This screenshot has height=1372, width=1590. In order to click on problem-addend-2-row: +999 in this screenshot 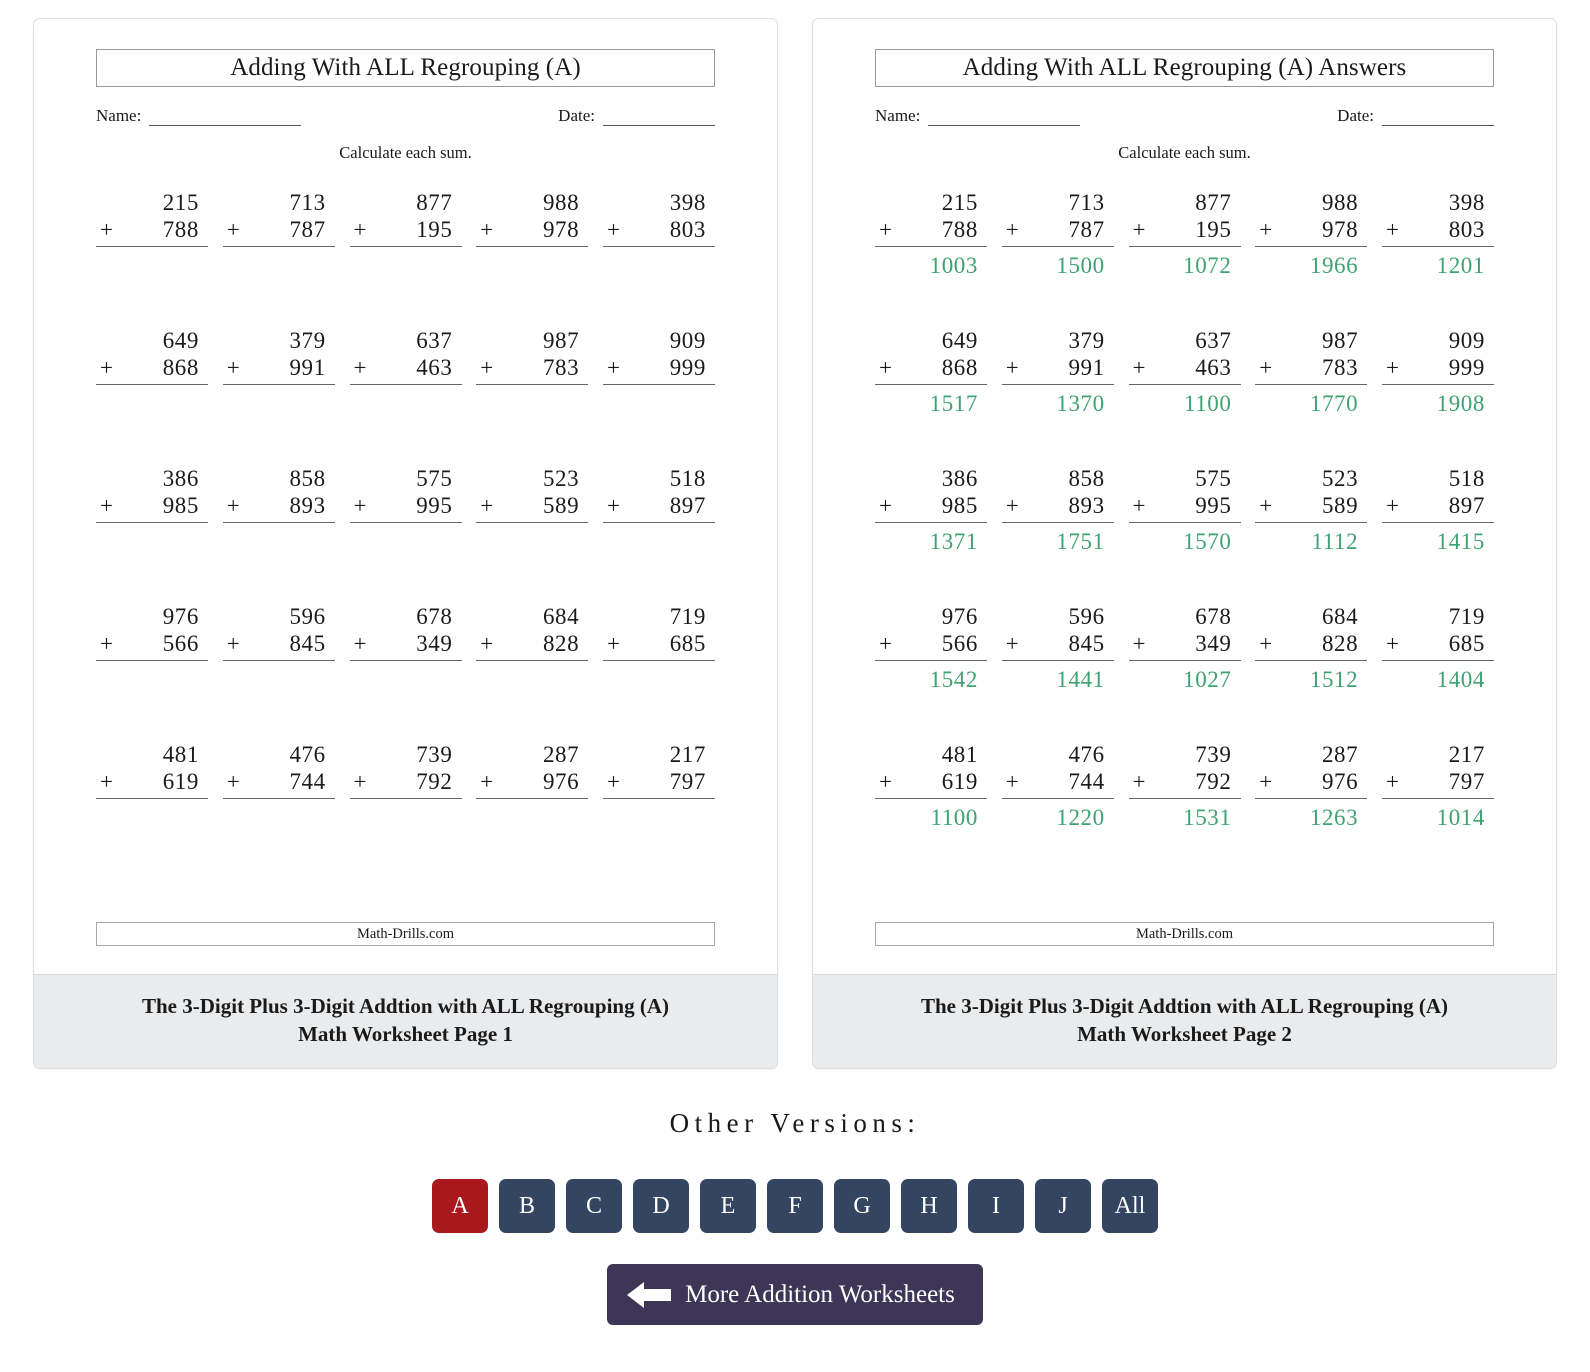, I will do `click(1438, 369)`.